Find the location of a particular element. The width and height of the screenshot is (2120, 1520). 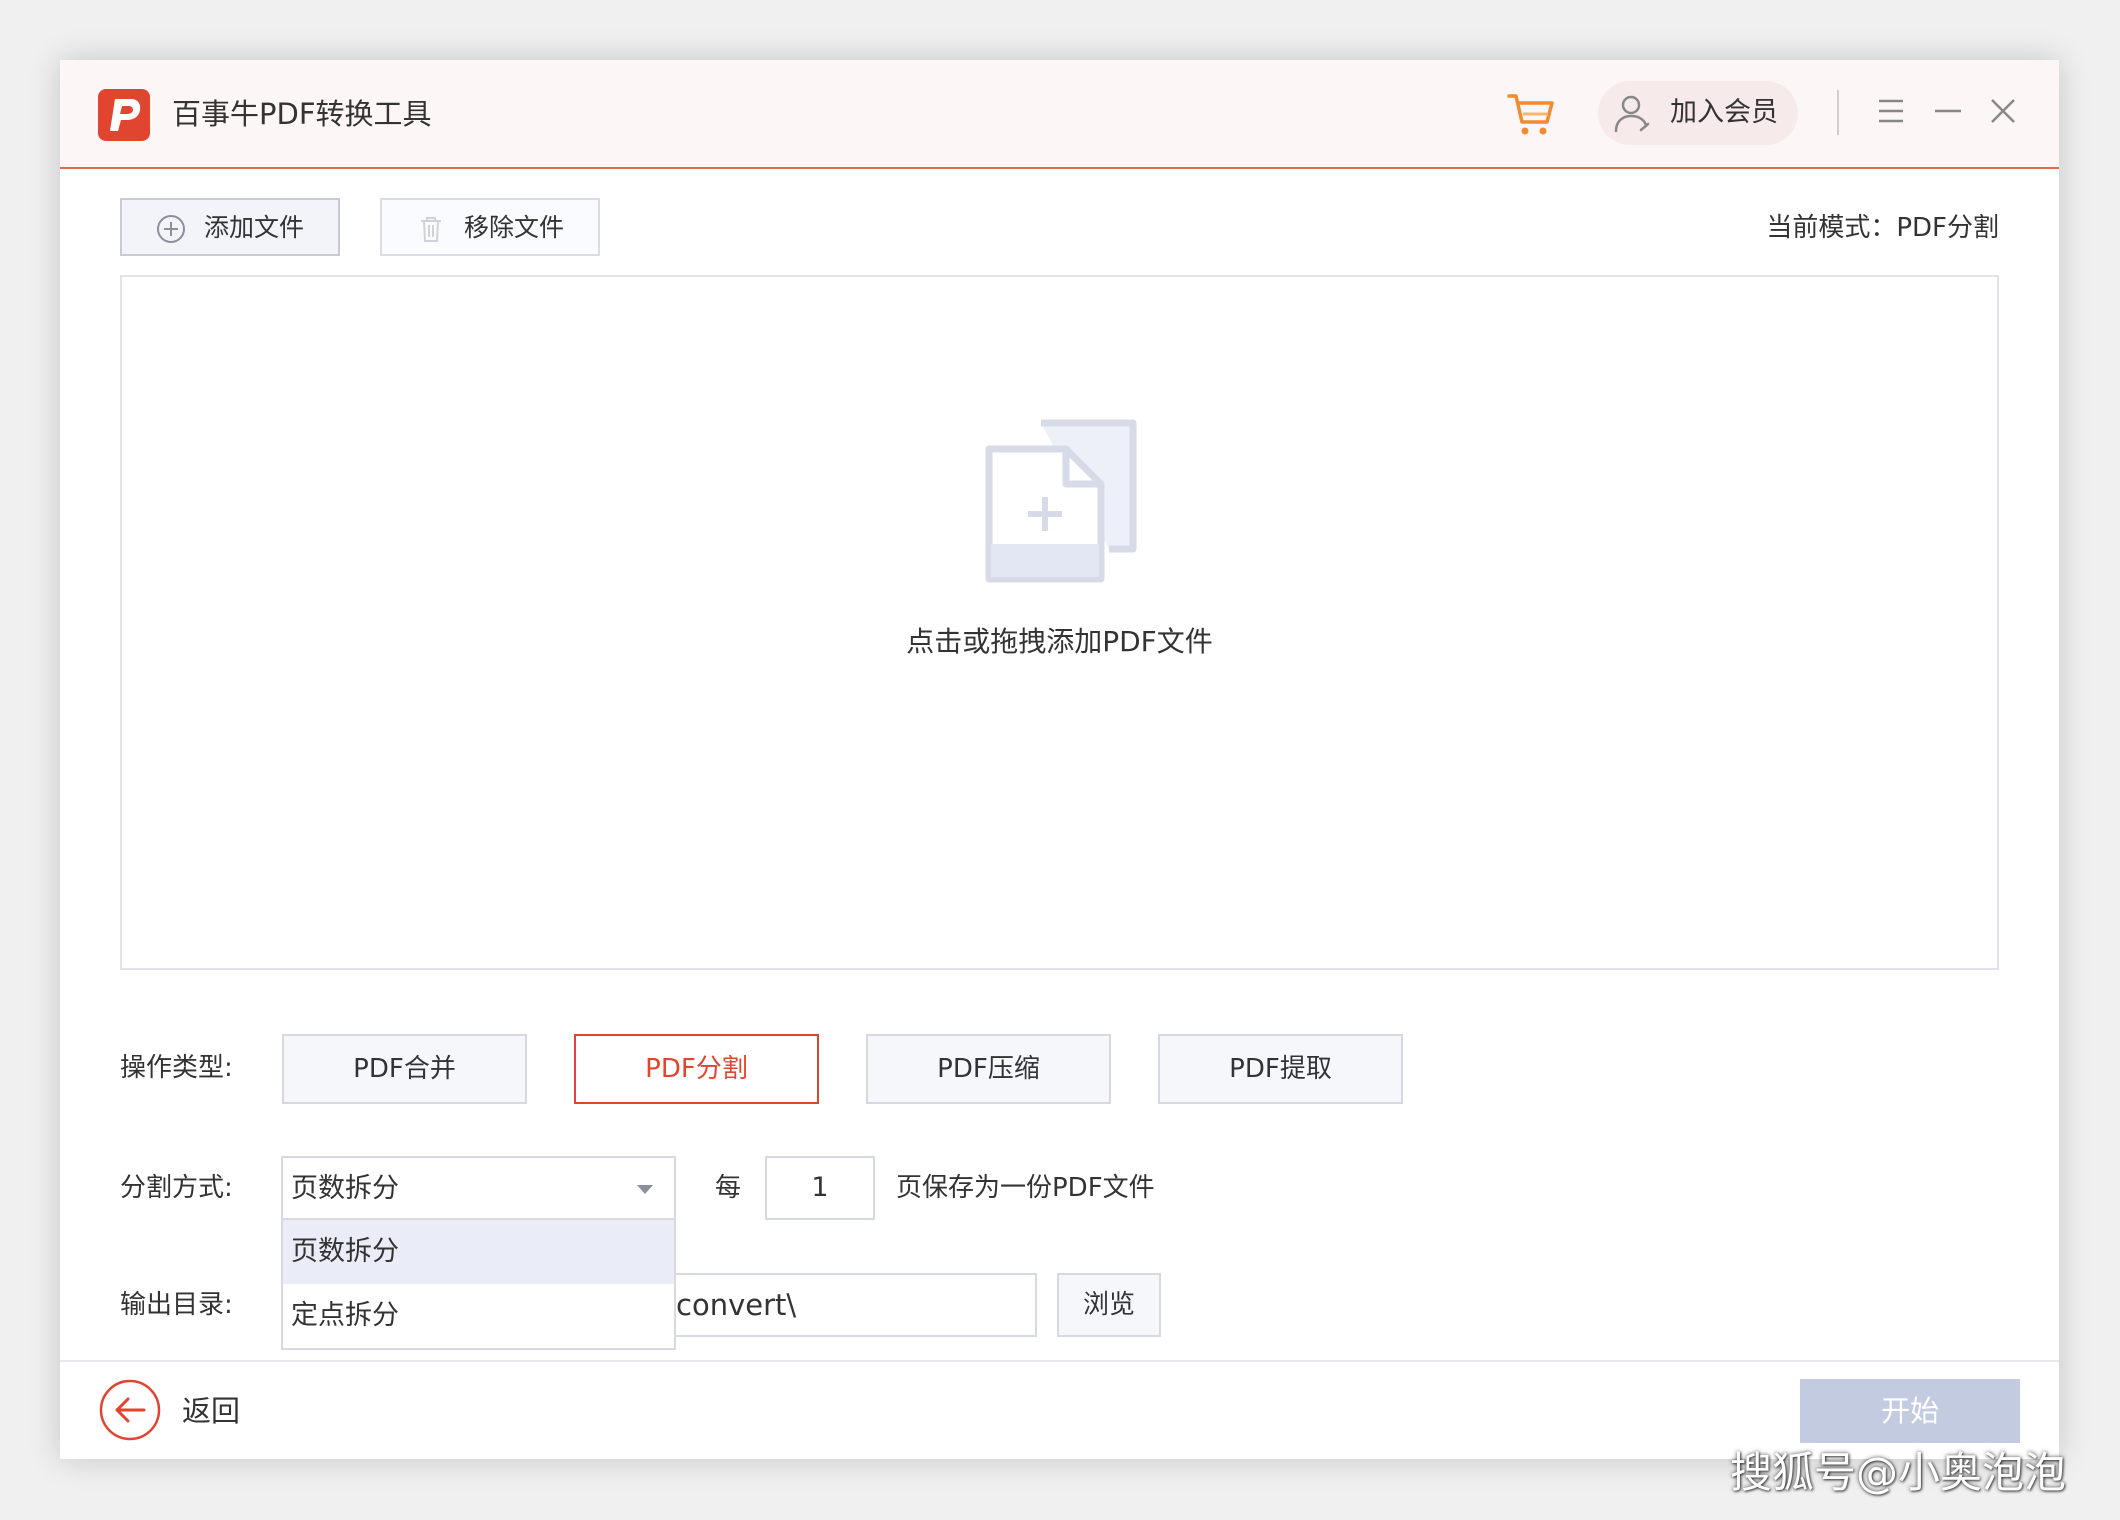

remove-file-label: 移除文件 is located at coordinates (514, 227).